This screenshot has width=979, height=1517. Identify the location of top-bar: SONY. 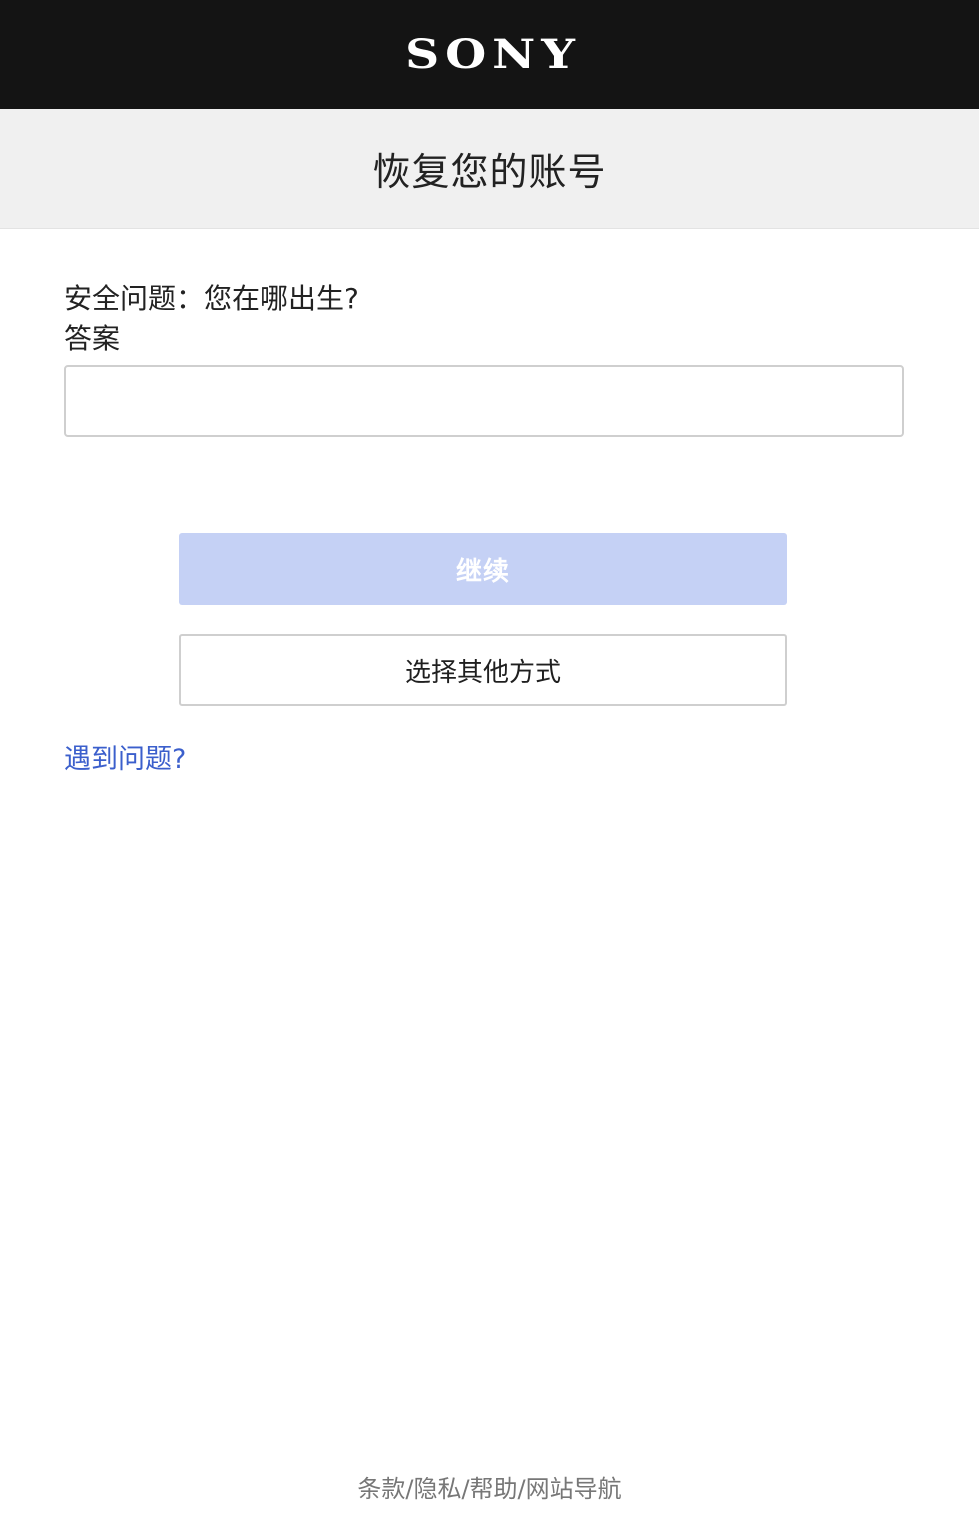
(489, 54).